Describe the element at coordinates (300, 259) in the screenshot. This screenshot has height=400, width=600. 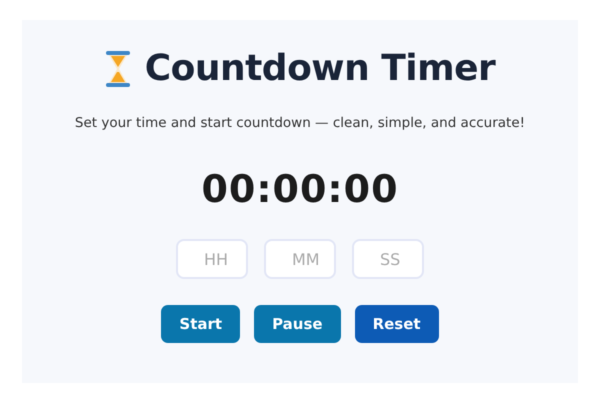
I see `time-input-field: MM` at that location.